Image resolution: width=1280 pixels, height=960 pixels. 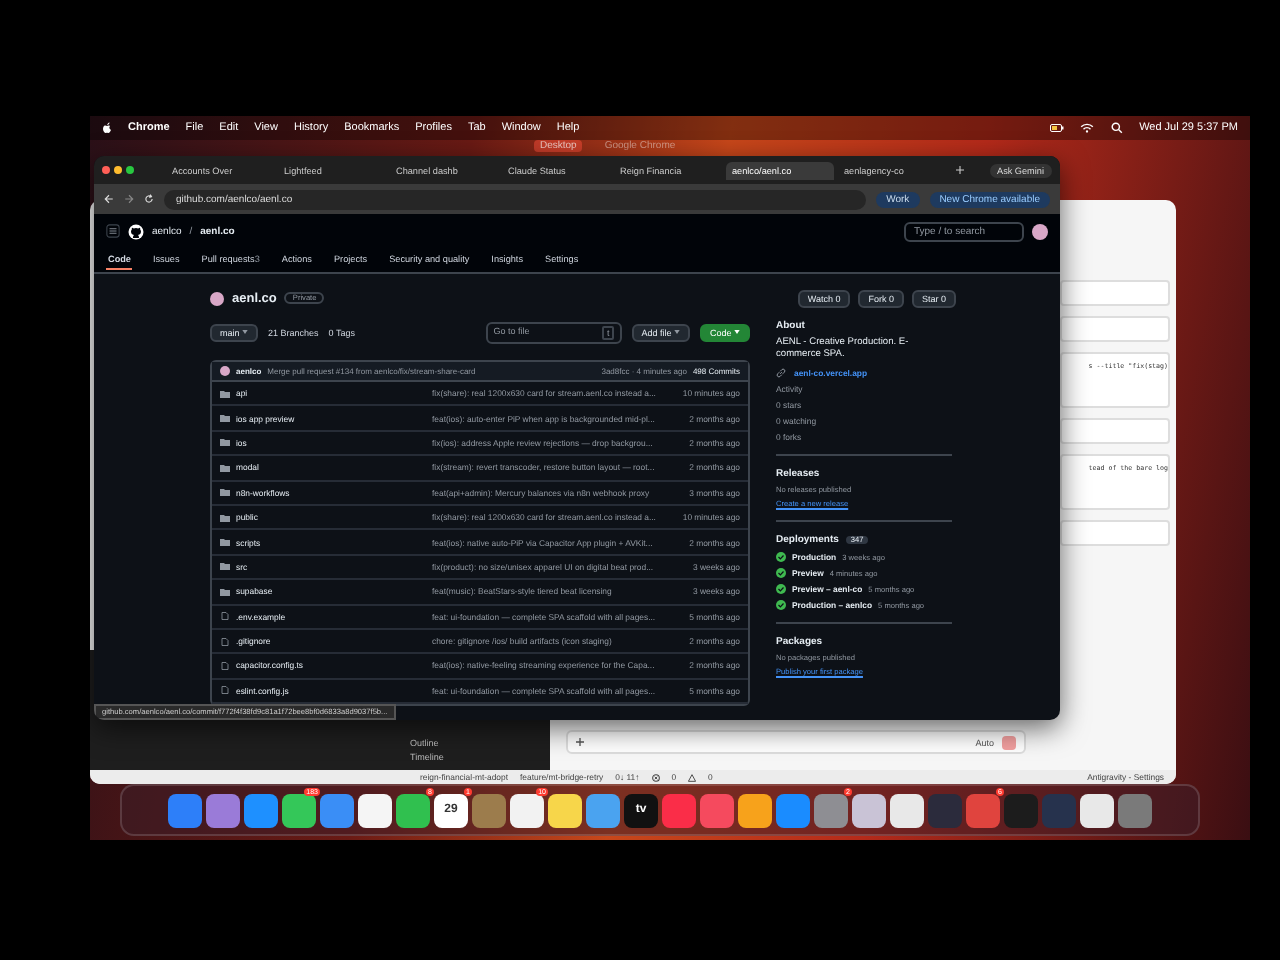 I want to click on link-icon, so click(x=781, y=373).